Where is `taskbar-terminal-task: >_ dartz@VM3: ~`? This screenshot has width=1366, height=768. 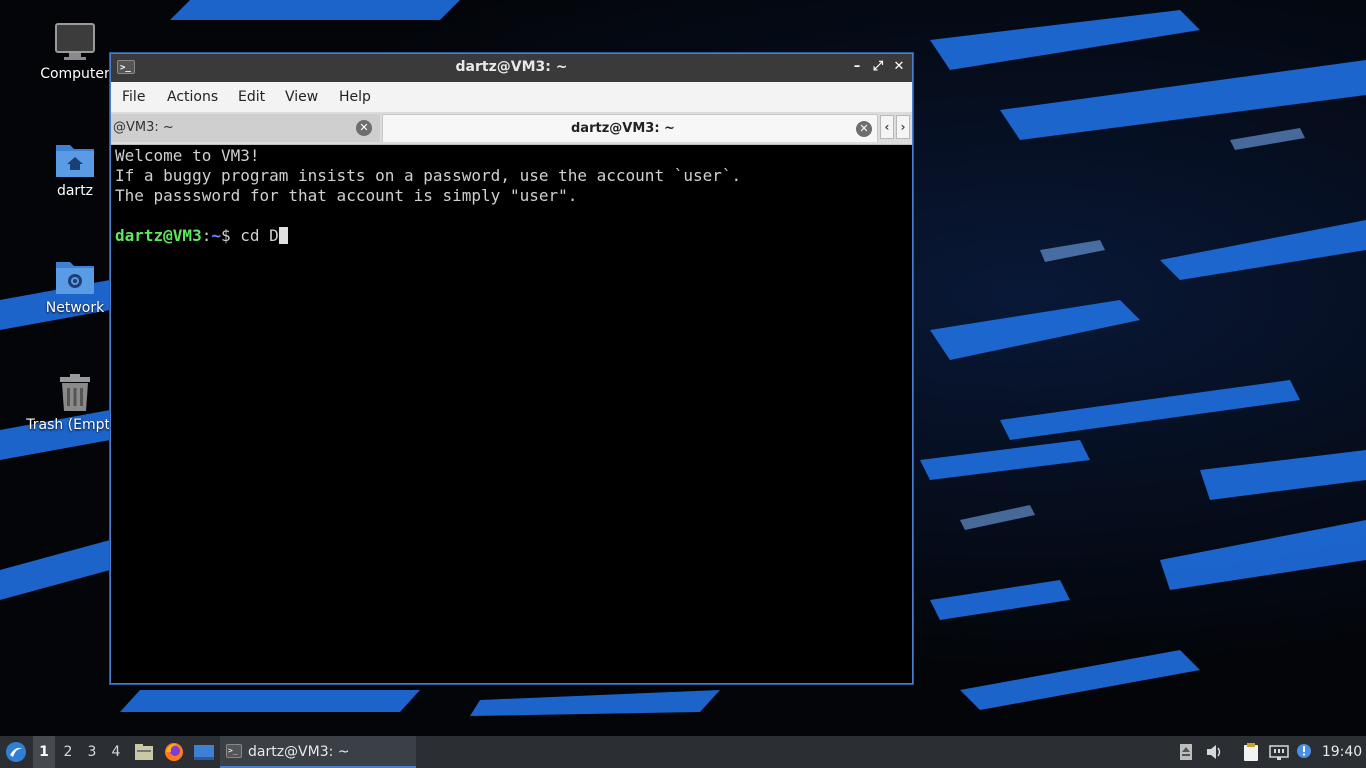
taskbar-terminal-task: >_ dartz@VM3: ~ is located at coordinates (318, 752).